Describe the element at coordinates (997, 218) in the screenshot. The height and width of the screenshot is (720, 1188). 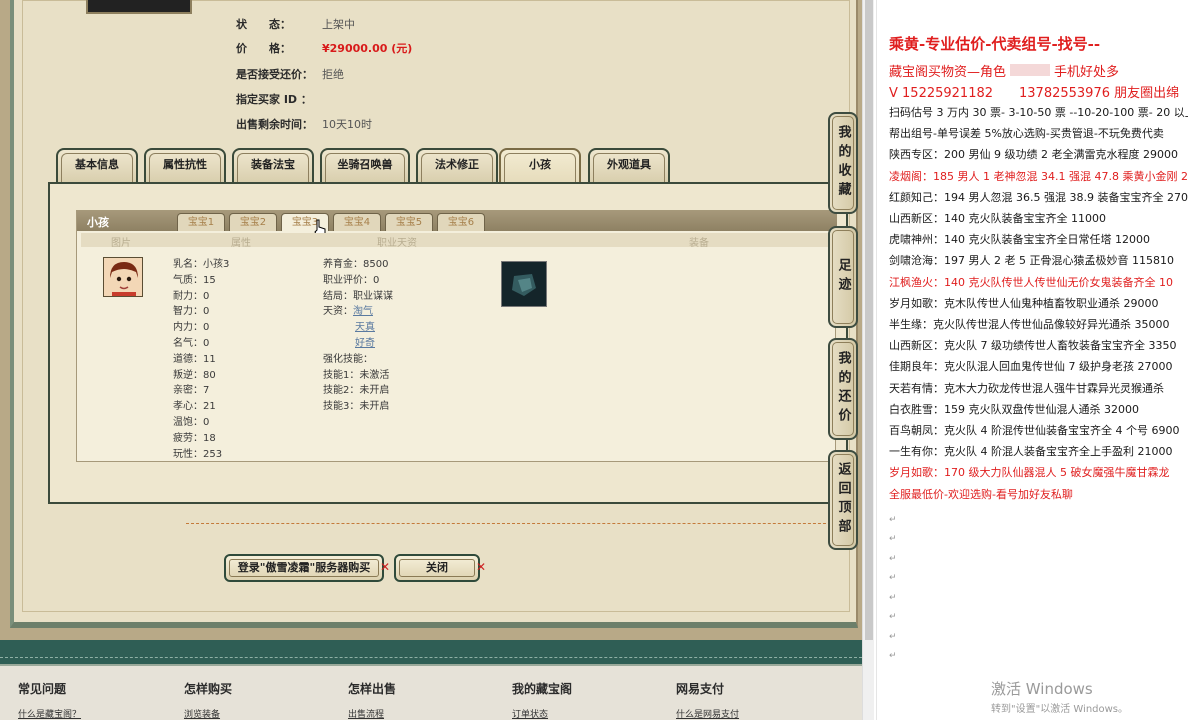
I see `ad-line: 山西新区：140 克火队装备宝宝齐全 11000` at that location.